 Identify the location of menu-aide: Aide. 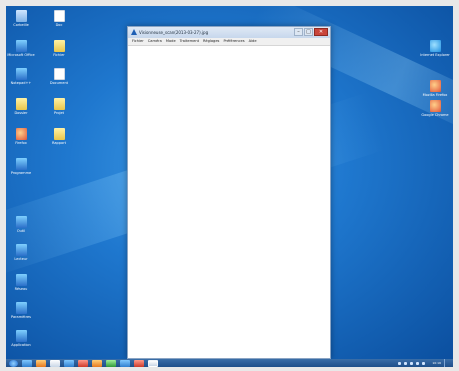
(253, 41).